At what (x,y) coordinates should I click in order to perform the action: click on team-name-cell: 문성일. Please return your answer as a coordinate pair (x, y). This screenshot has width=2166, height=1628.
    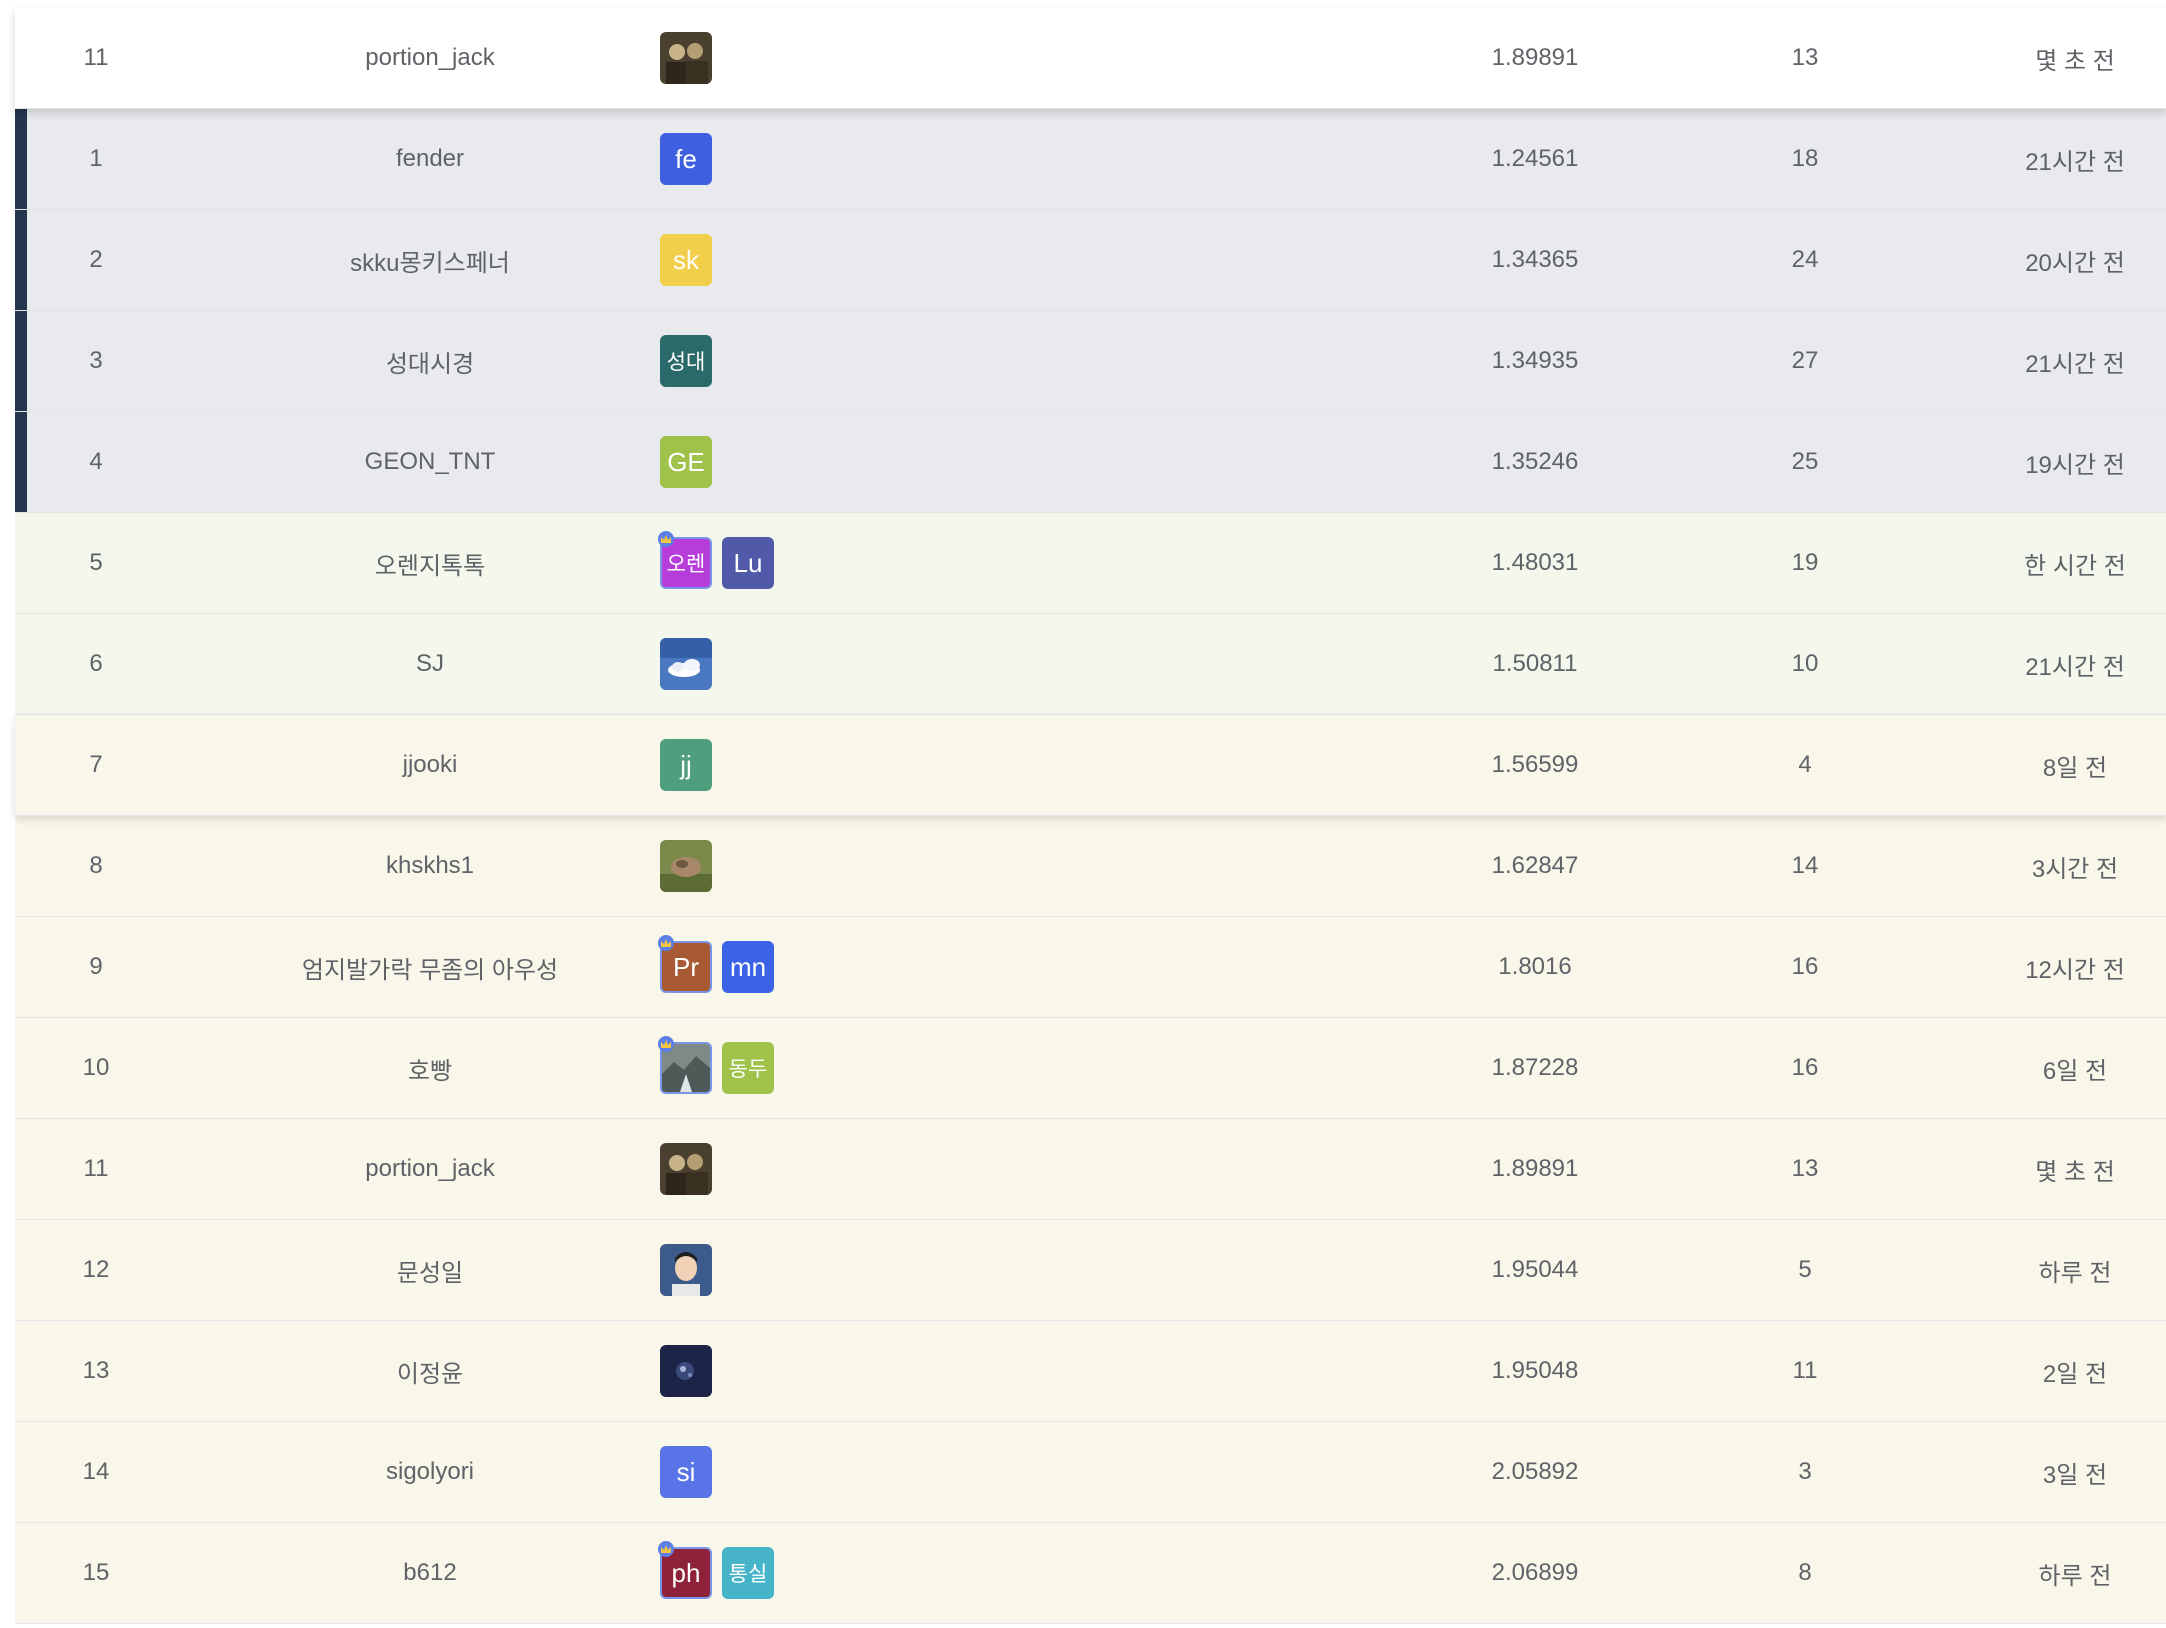
    Looking at the image, I should click on (430, 1270).